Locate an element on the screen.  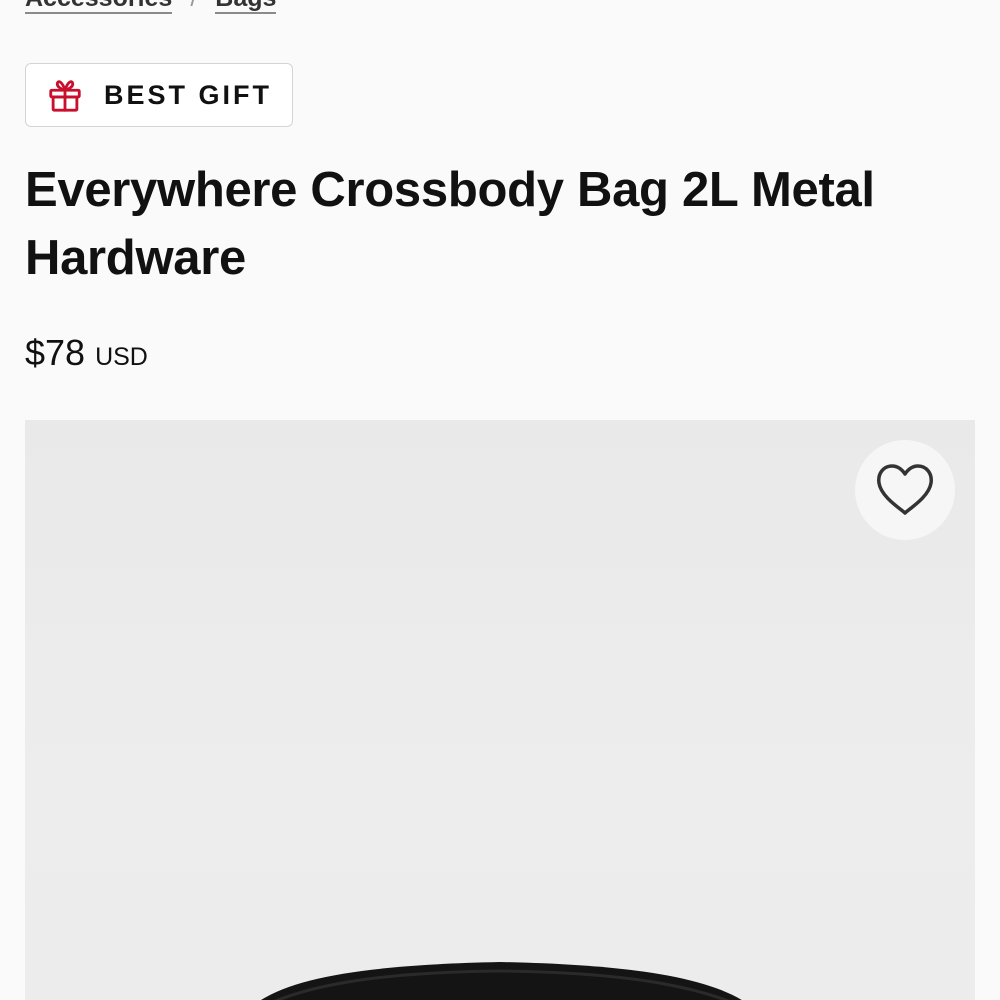
product-price: $78 USD is located at coordinates (86, 353).